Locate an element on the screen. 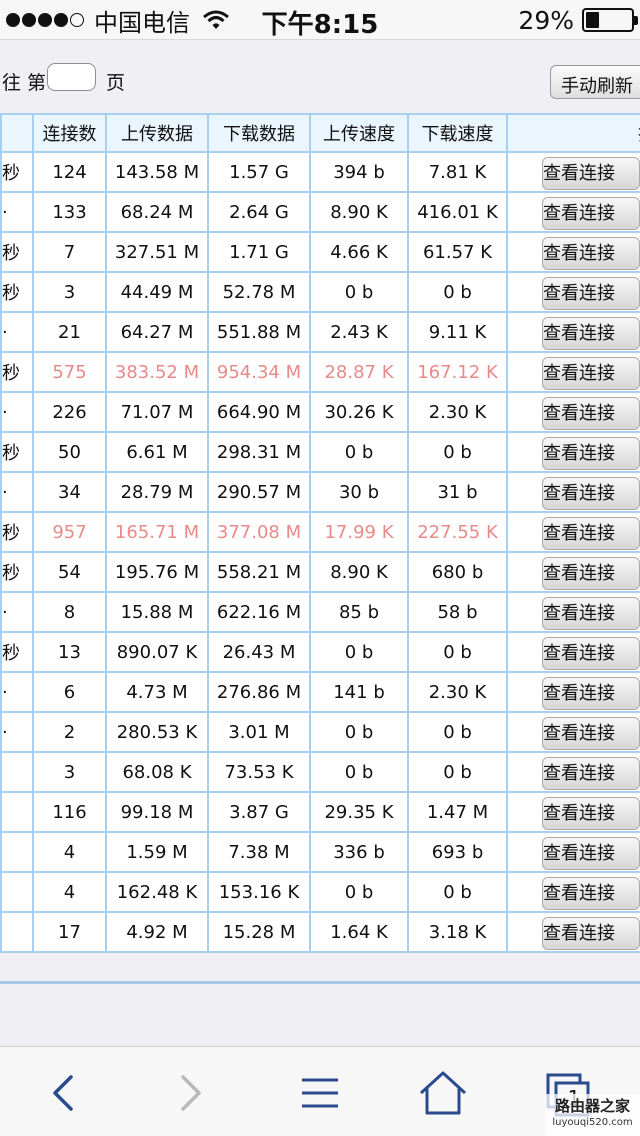  cell-download-speed: 1.47 M is located at coordinates (457, 812).